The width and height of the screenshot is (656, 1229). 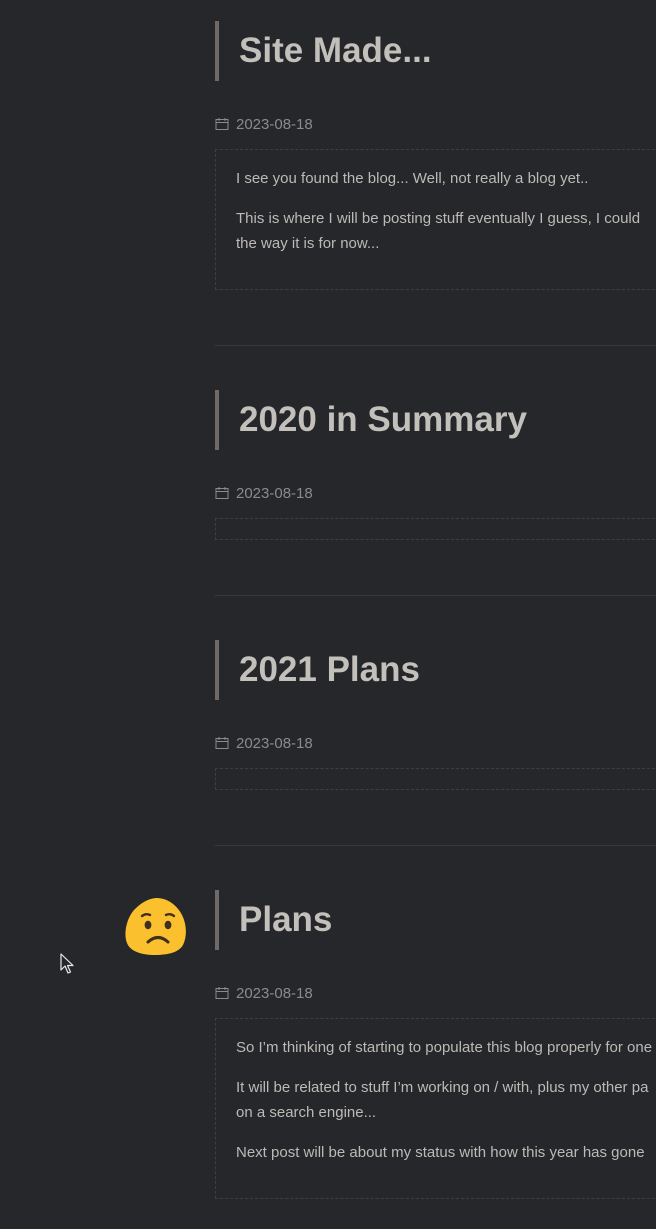 What do you see at coordinates (155, 926) in the screenshot?
I see `disappointed-face-emoji` at bounding box center [155, 926].